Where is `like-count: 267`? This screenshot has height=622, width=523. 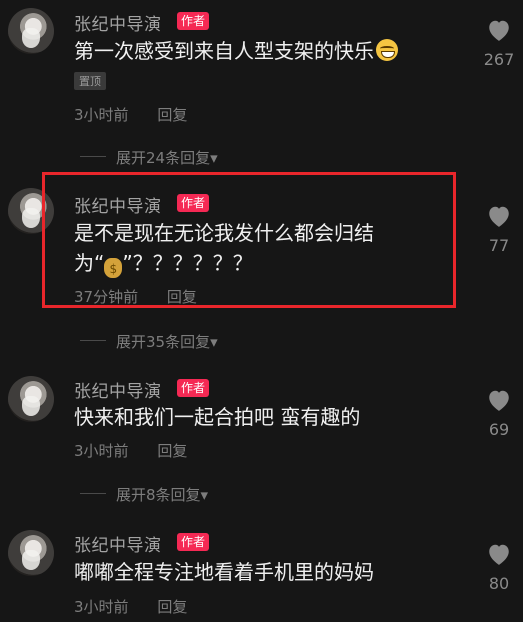 like-count: 267 is located at coordinates (499, 59).